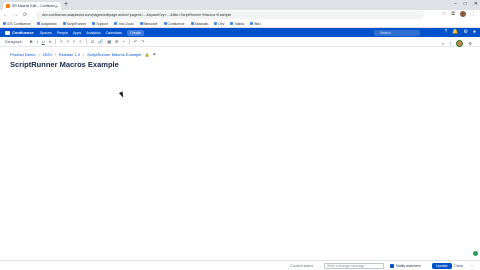  I want to click on content-status: Content status, so click(301, 266).